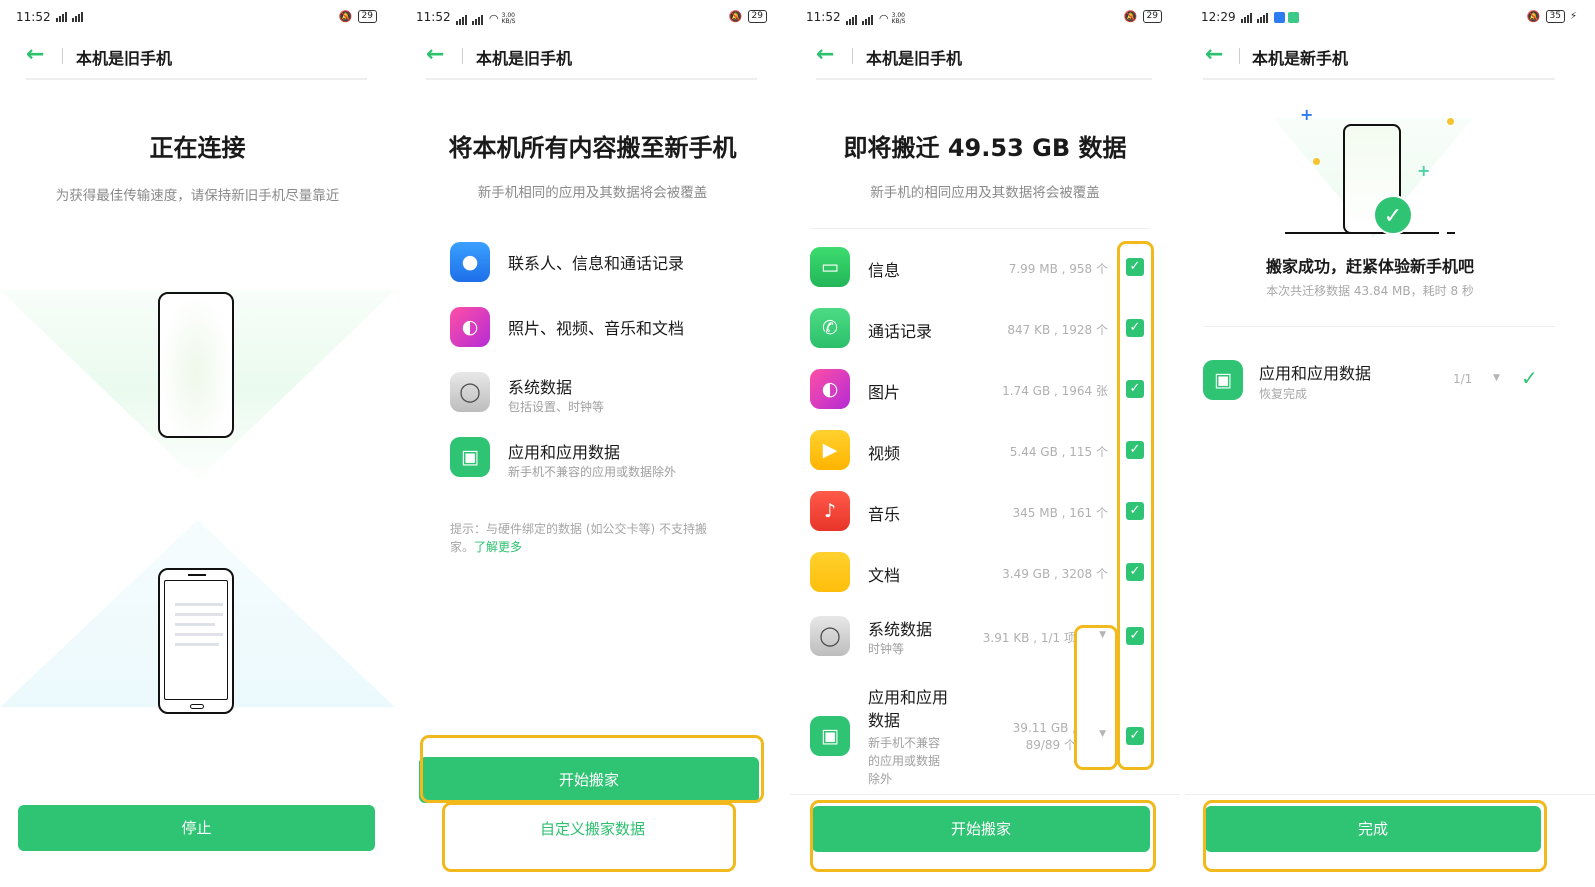  I want to click on music-note-icon: ♪, so click(830, 511).